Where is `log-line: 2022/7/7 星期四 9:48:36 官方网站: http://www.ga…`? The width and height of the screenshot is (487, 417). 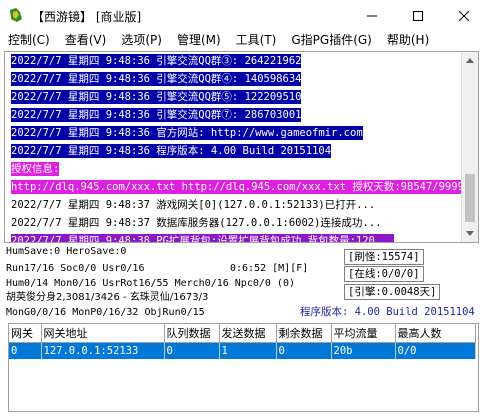 log-line: 2022/7/7 星期四 9:48:36 官方网站: http://www.ga… is located at coordinates (187, 133).